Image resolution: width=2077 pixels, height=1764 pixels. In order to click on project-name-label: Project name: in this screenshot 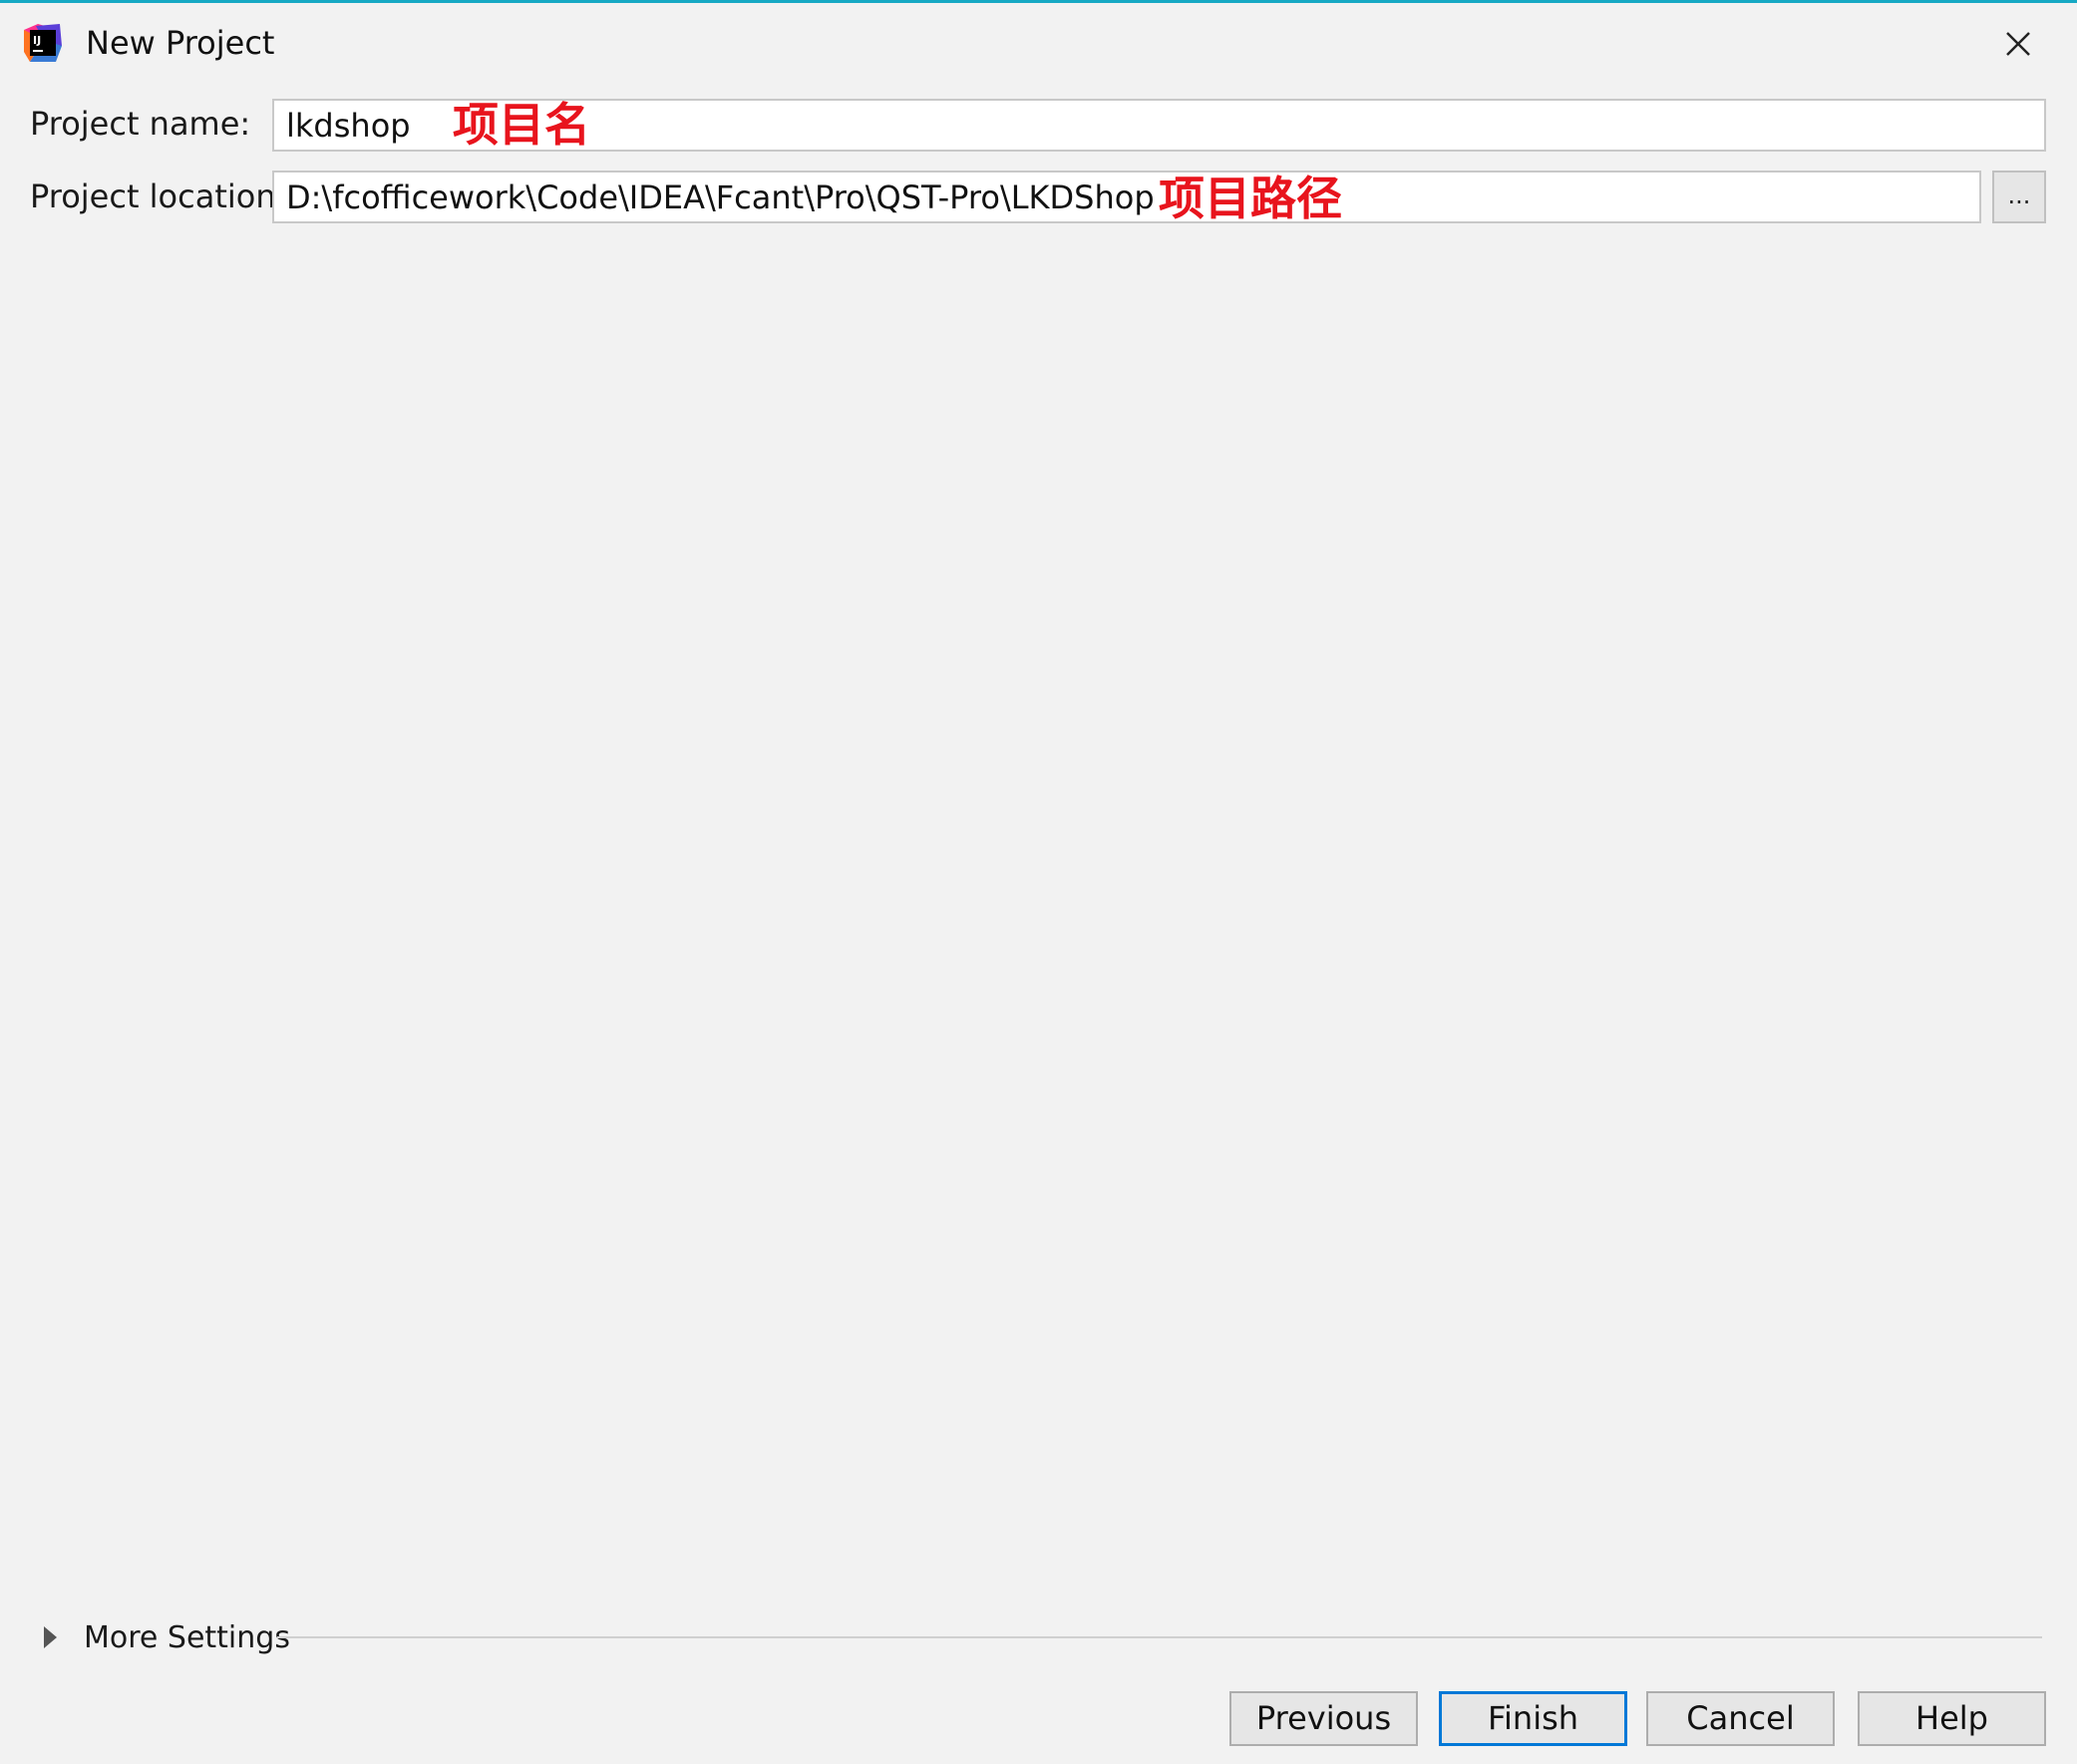, I will do `click(140, 124)`.